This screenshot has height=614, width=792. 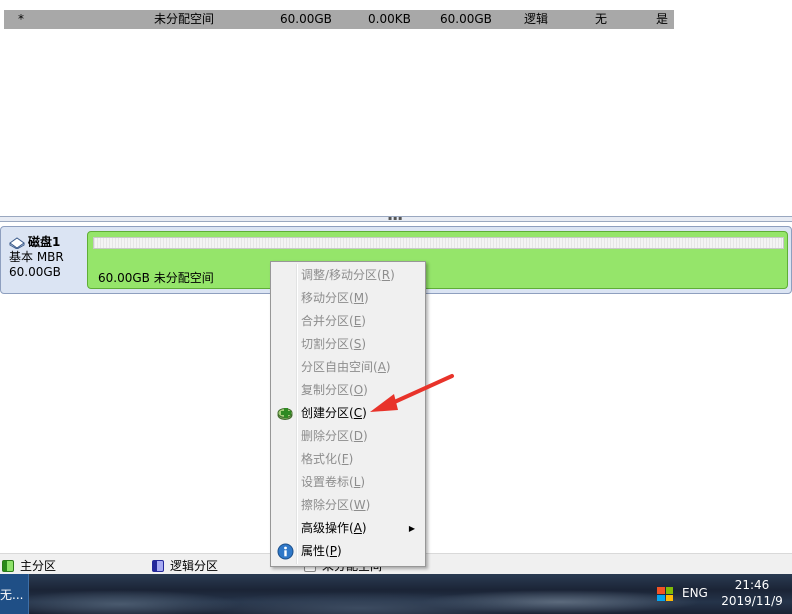 What do you see at coordinates (327, 505) in the screenshot?
I see `menu-item-label: 擦除分区(` at bounding box center [327, 505].